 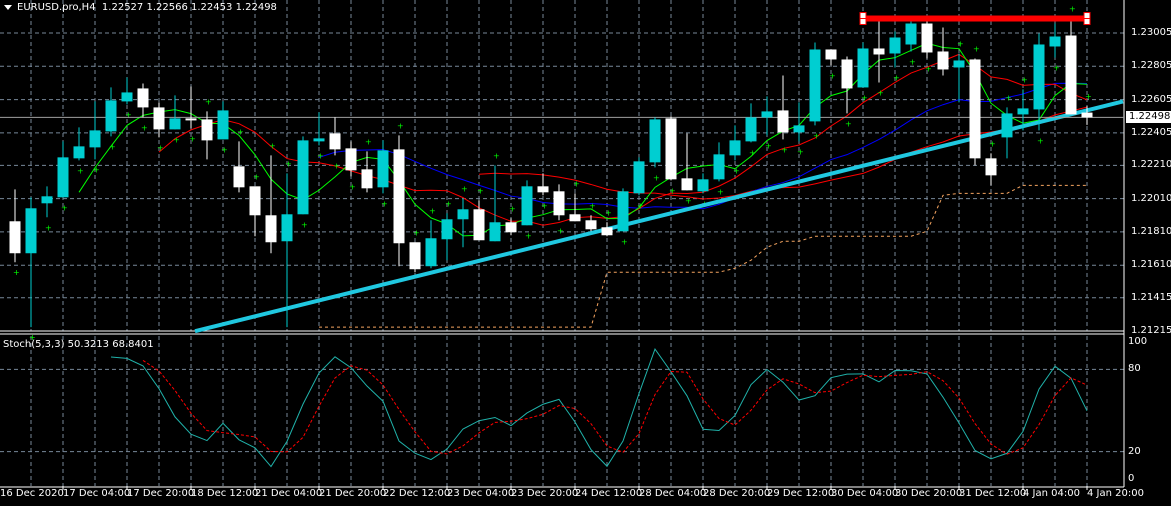 What do you see at coordinates (1115, 493) in the screenshot?
I see `time-axis-label: 4 Jan 20:00` at bounding box center [1115, 493].